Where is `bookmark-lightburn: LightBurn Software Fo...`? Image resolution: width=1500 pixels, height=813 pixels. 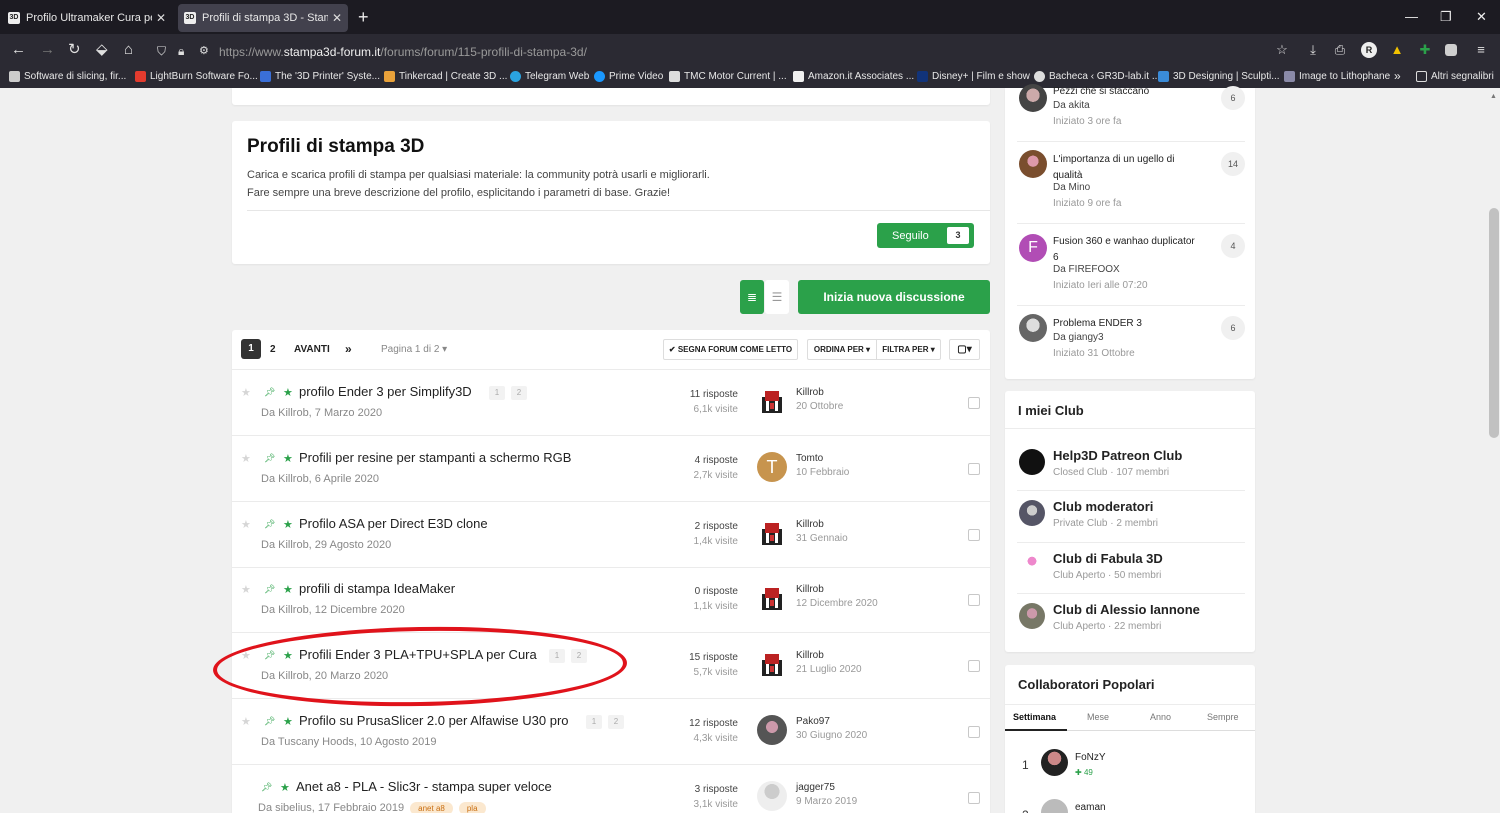
bookmark-lightburn: LightBurn Software Fo... is located at coordinates (196, 76).